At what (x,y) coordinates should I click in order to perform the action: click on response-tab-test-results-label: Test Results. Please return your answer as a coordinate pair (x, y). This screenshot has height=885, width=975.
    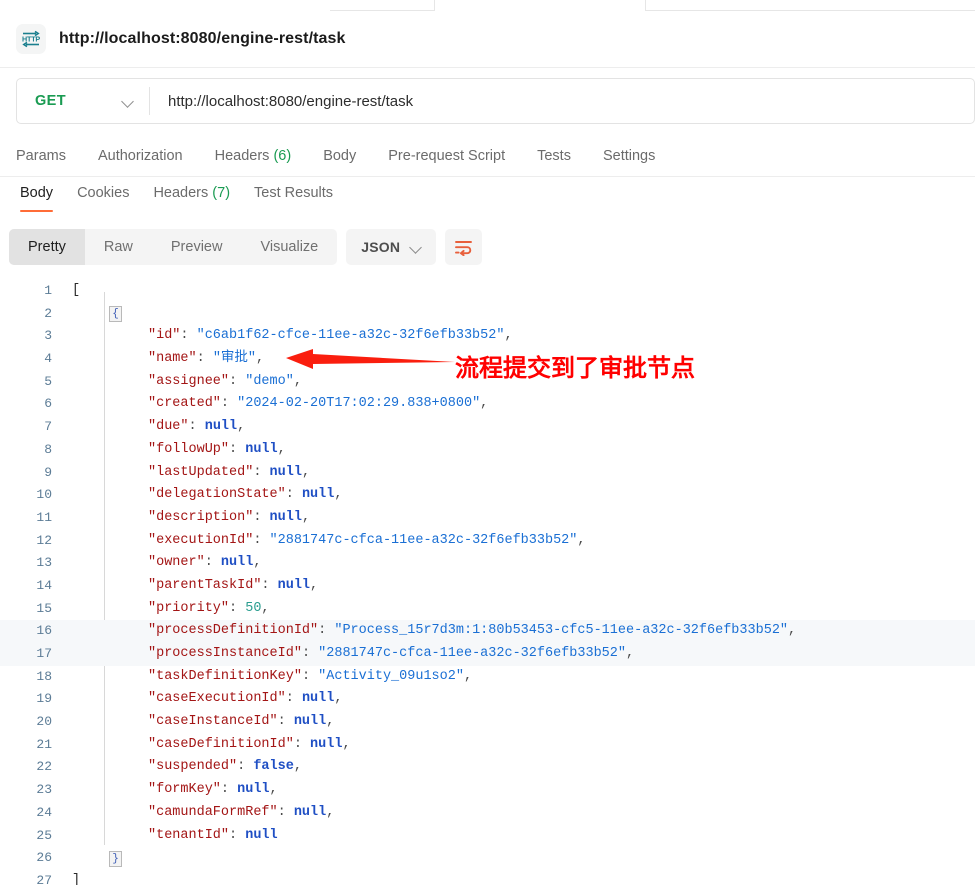
    Looking at the image, I should click on (294, 193).